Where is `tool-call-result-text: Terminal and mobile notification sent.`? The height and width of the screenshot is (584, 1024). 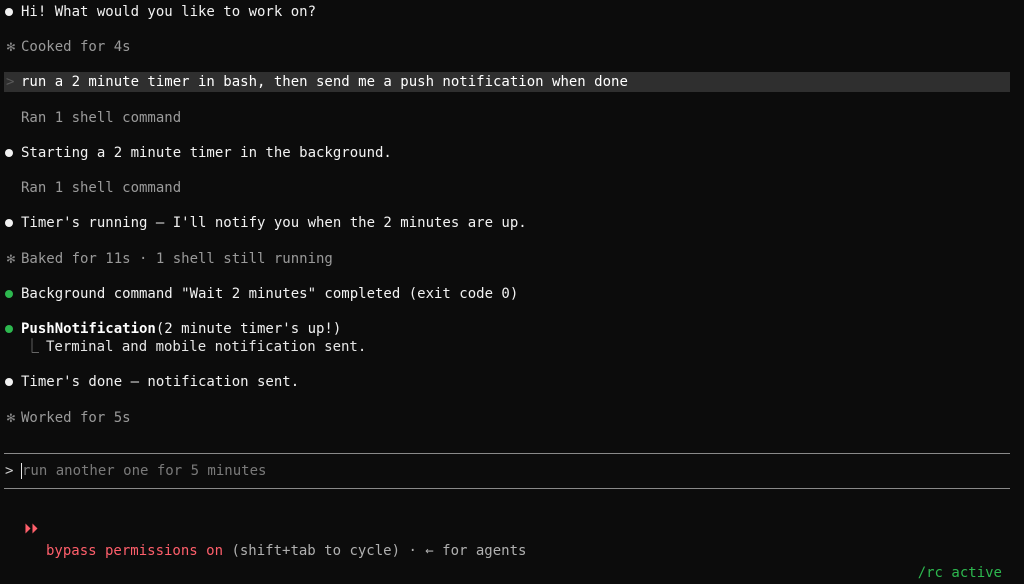
tool-call-result-text: Terminal and mobile notification sent. is located at coordinates (206, 347).